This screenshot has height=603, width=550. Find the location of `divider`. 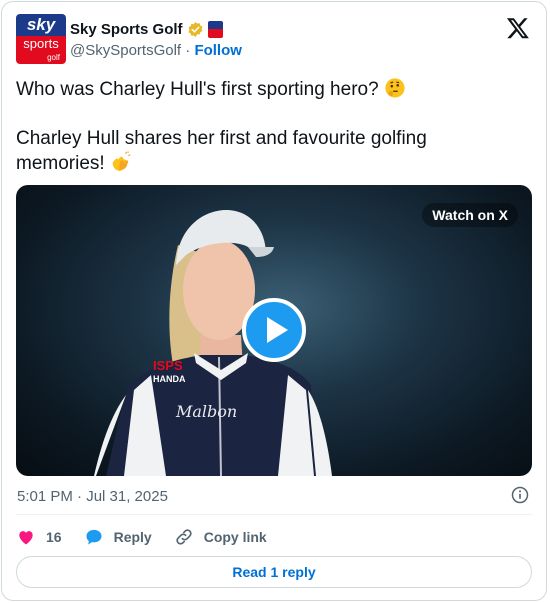

divider is located at coordinates (274, 514).